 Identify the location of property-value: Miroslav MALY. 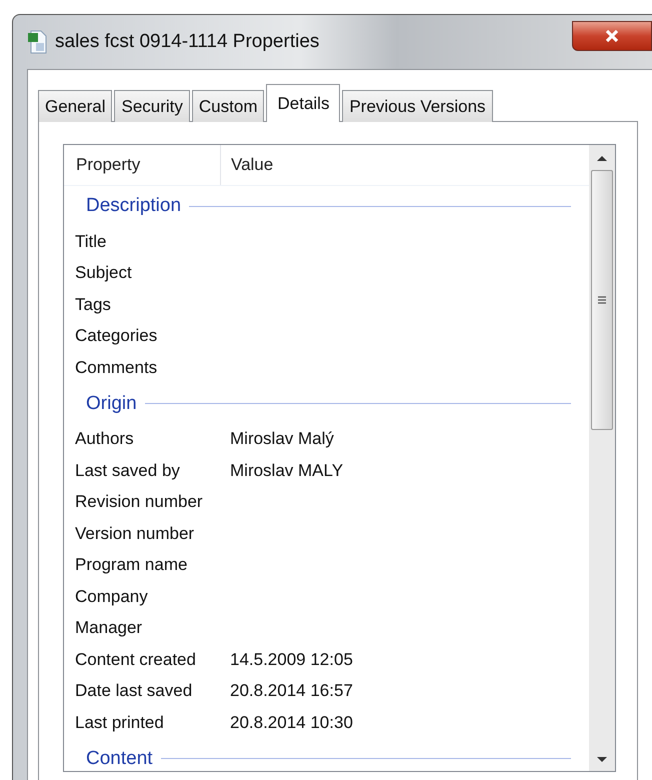
(287, 470).